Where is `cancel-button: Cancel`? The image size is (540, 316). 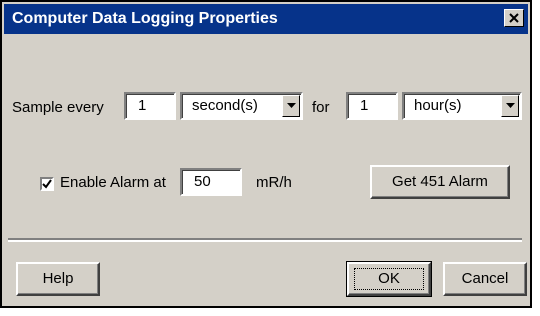 cancel-button: Cancel is located at coordinates (485, 279).